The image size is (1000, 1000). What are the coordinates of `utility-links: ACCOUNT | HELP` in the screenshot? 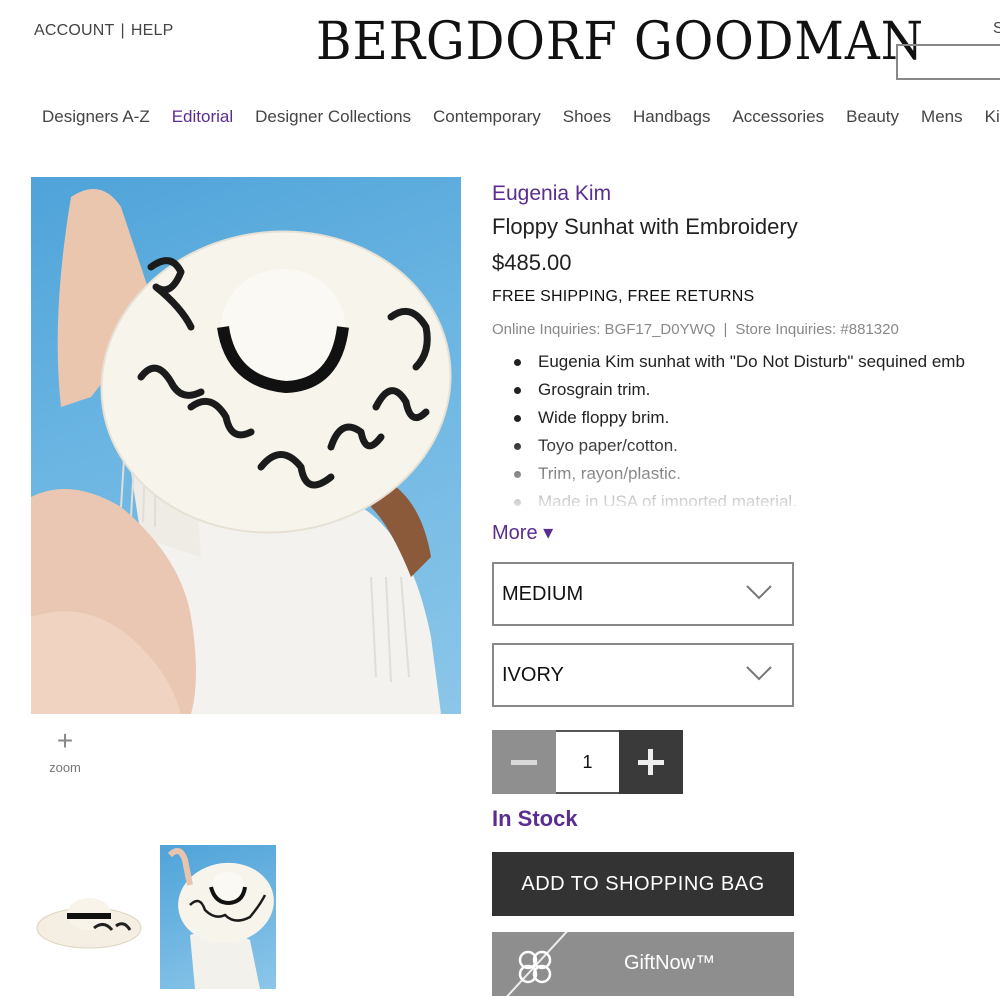 It's located at (103, 31).